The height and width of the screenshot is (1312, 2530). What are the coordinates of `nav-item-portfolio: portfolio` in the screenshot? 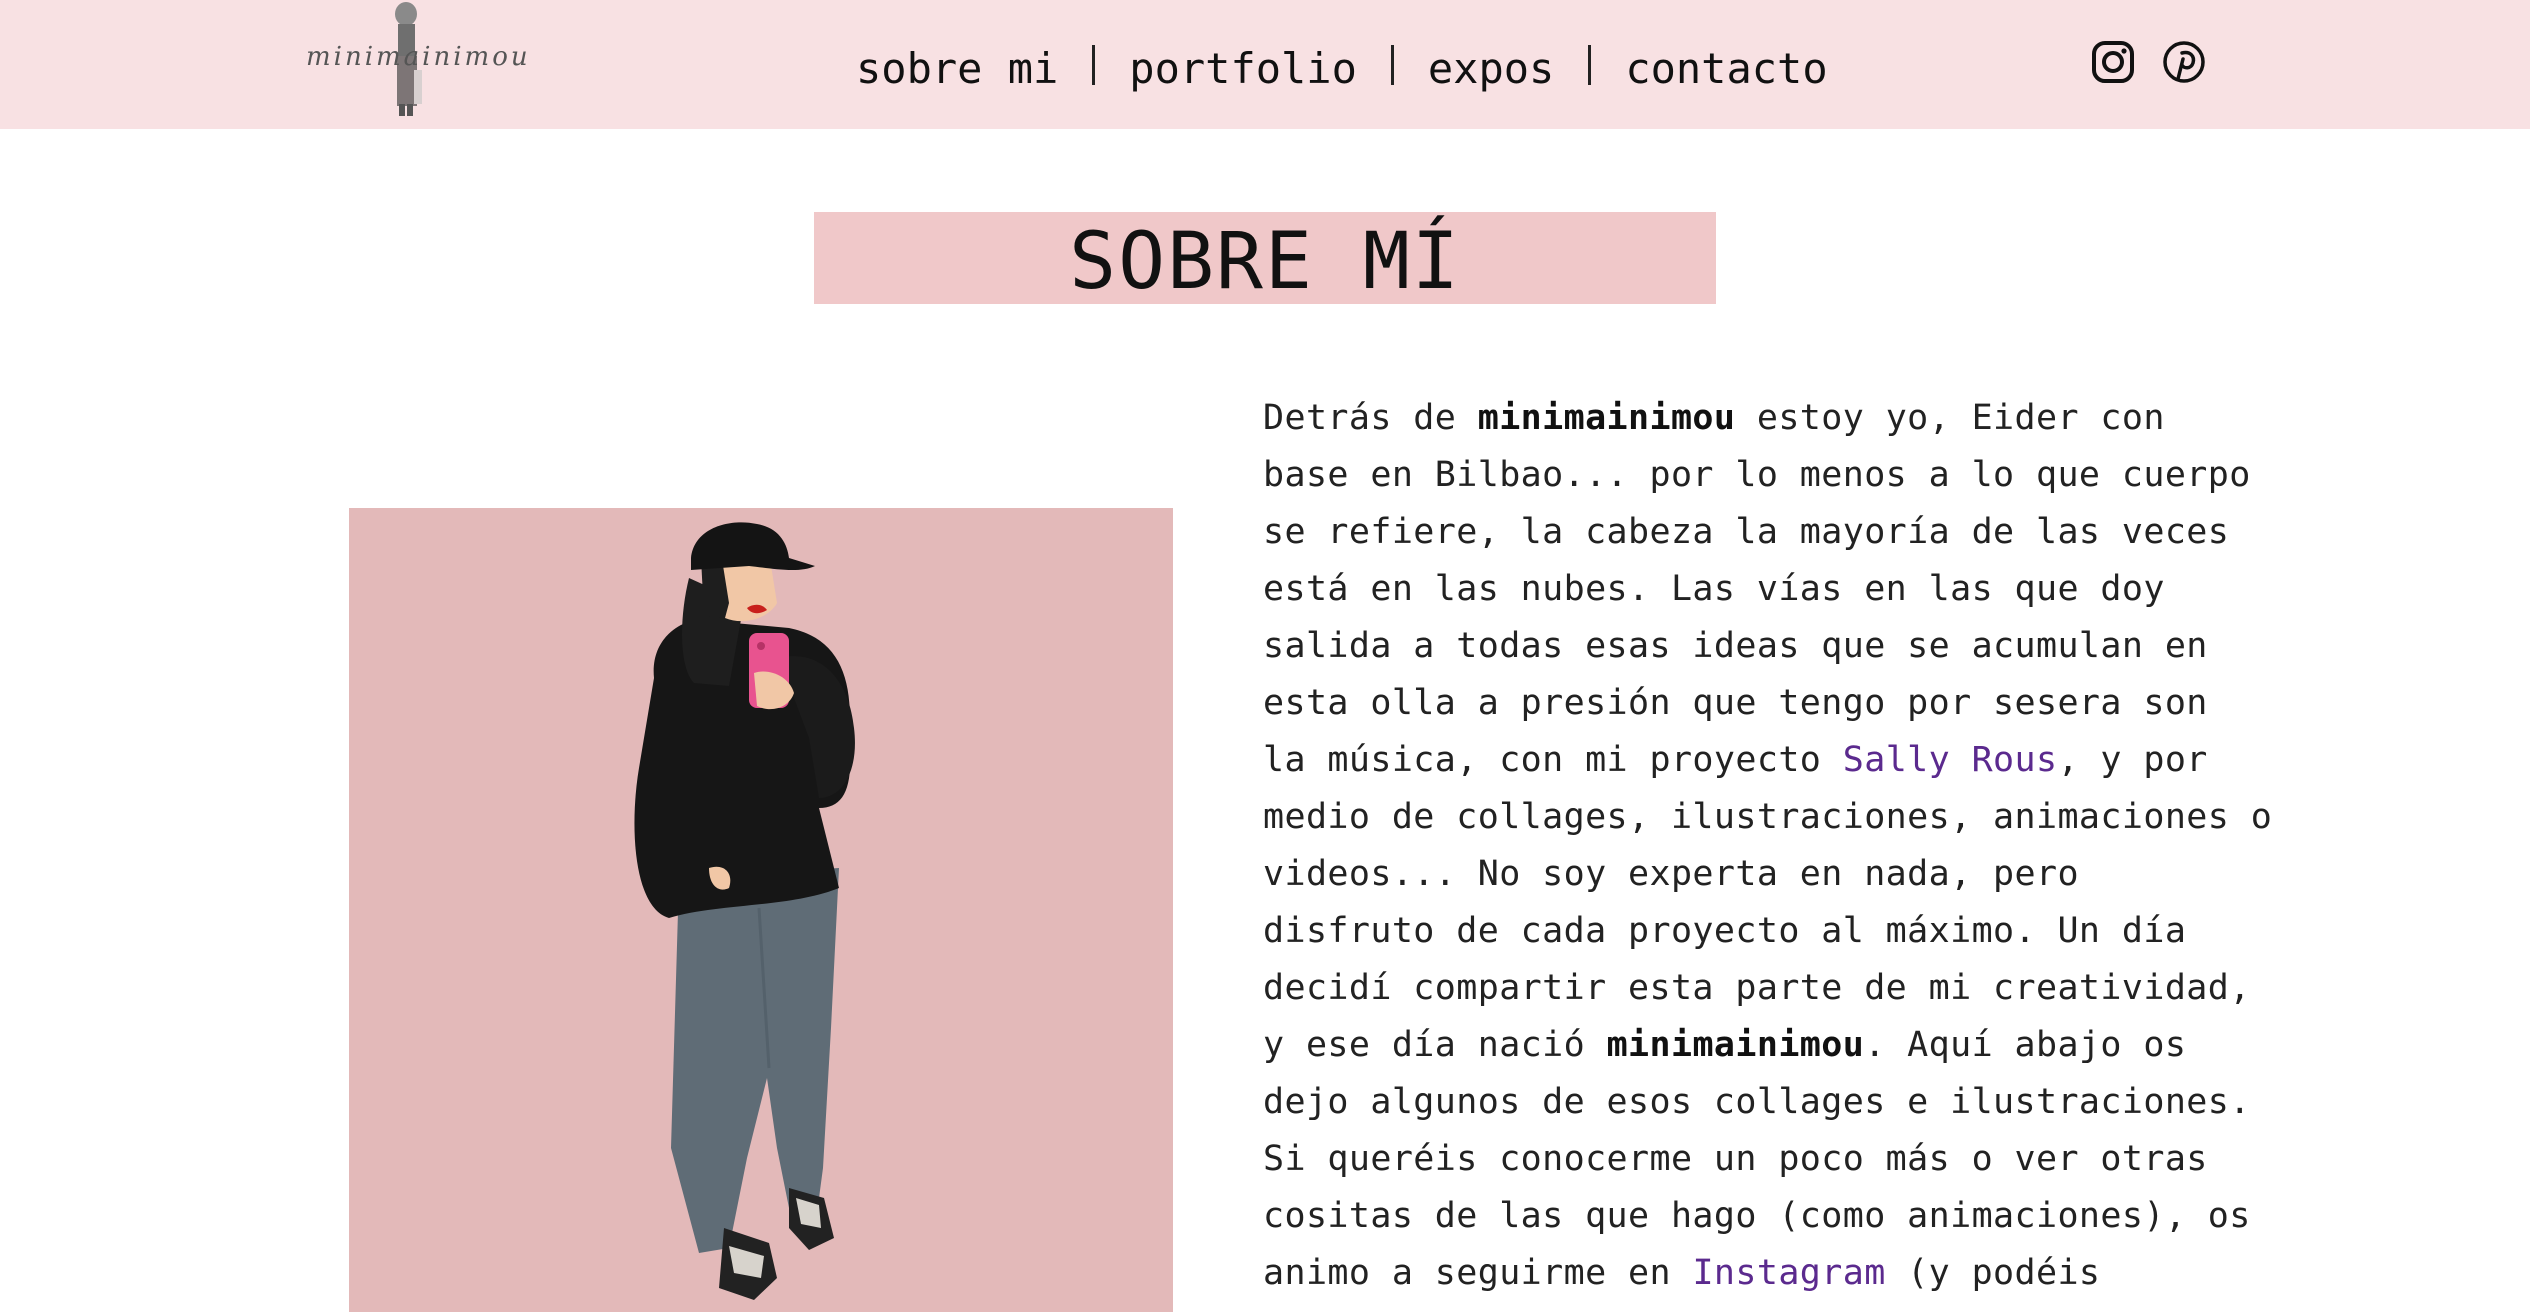 It's located at (1243, 68).